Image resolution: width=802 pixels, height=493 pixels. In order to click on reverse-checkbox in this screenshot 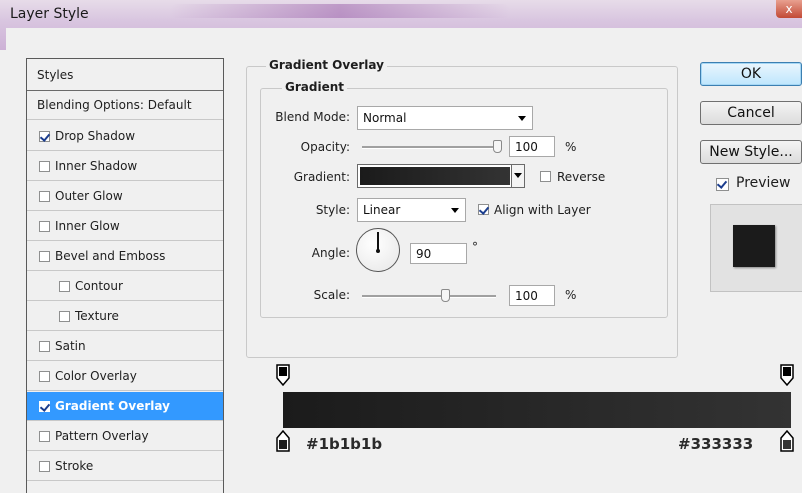, I will do `click(545, 176)`.